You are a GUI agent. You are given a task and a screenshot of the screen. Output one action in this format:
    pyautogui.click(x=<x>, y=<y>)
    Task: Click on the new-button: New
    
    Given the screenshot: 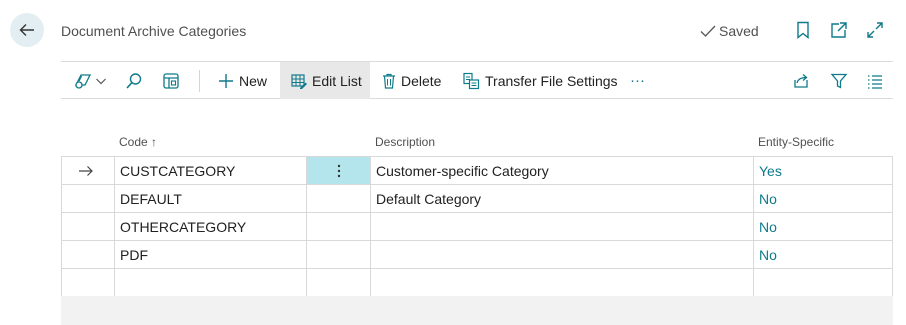 What is the action you would take?
    pyautogui.click(x=242, y=80)
    